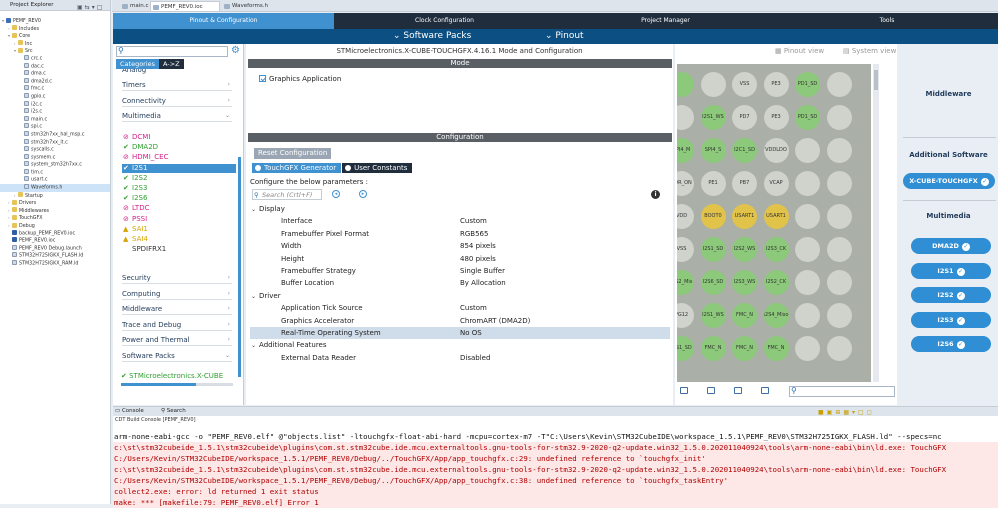  What do you see at coordinates (713, 150) in the screenshot?
I see `chip-pin: SPI4_S` at bounding box center [713, 150].